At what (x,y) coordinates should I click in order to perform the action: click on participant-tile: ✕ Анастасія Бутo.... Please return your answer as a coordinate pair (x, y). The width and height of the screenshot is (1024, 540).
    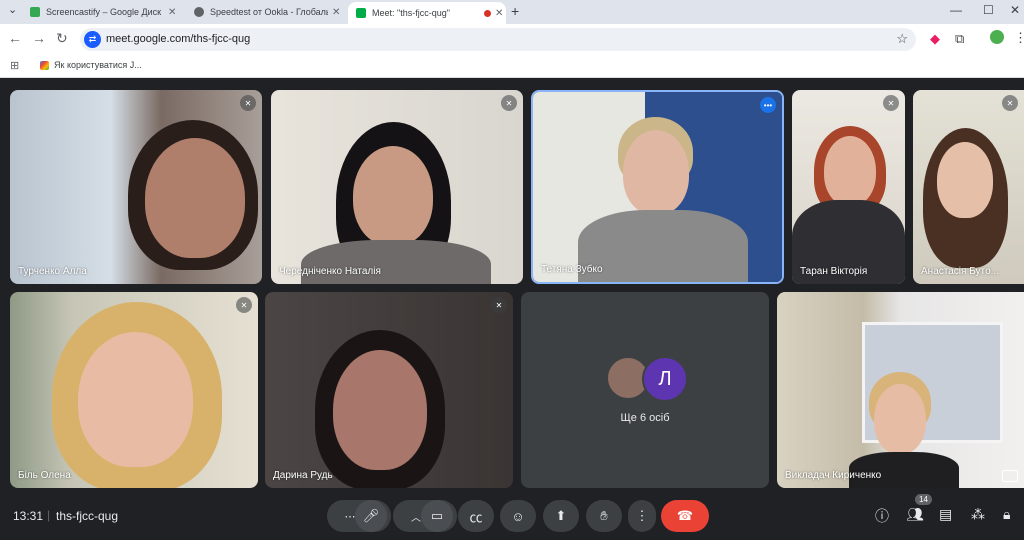
    Looking at the image, I should click on (968, 187).